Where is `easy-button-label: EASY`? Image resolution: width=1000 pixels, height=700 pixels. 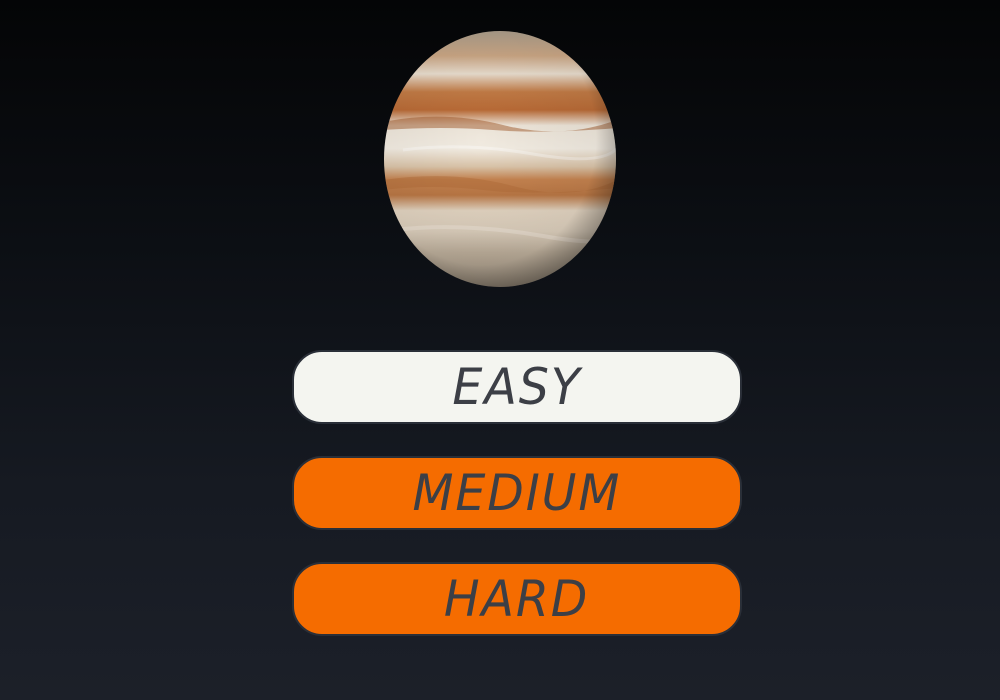
easy-button-label: EASY is located at coordinates (517, 387).